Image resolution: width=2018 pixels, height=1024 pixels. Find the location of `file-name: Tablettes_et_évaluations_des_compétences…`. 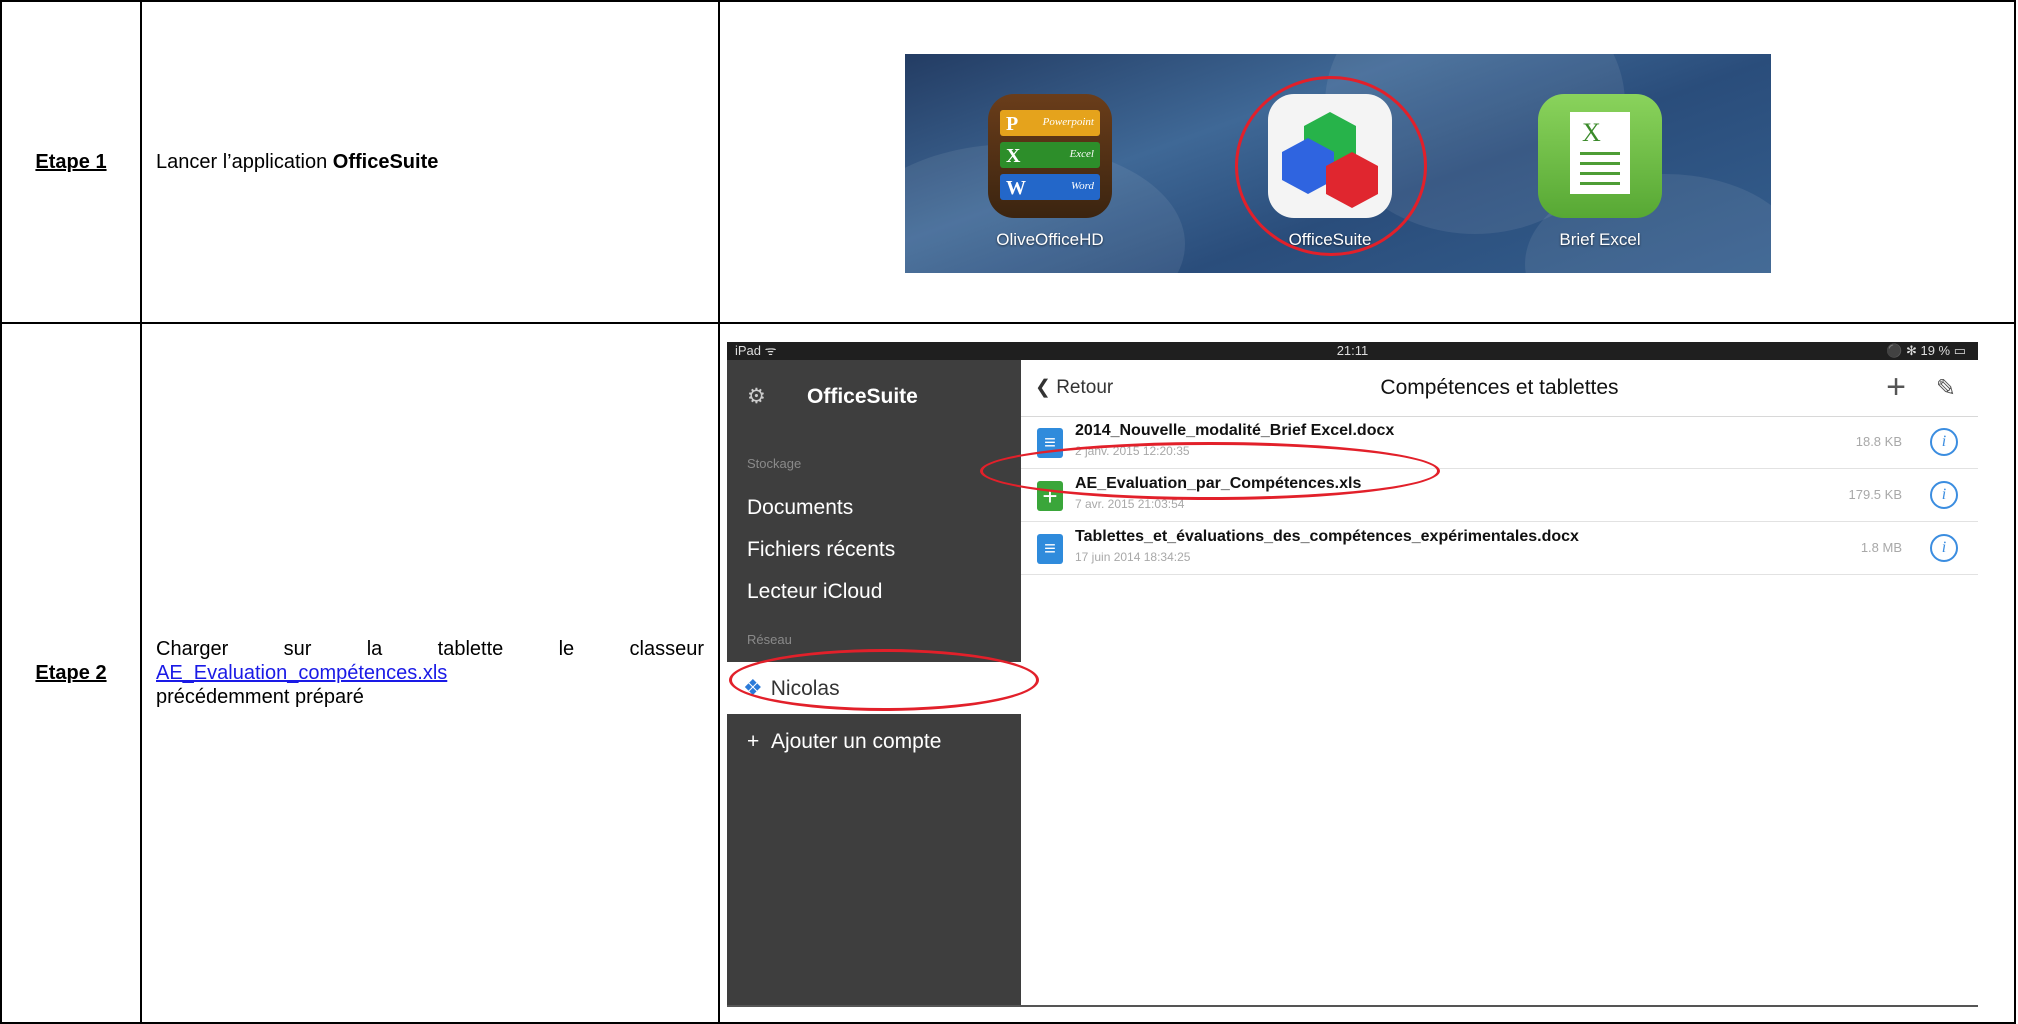

file-name: Tablettes_et_évaluations_des_compétences… is located at coordinates (1327, 536).